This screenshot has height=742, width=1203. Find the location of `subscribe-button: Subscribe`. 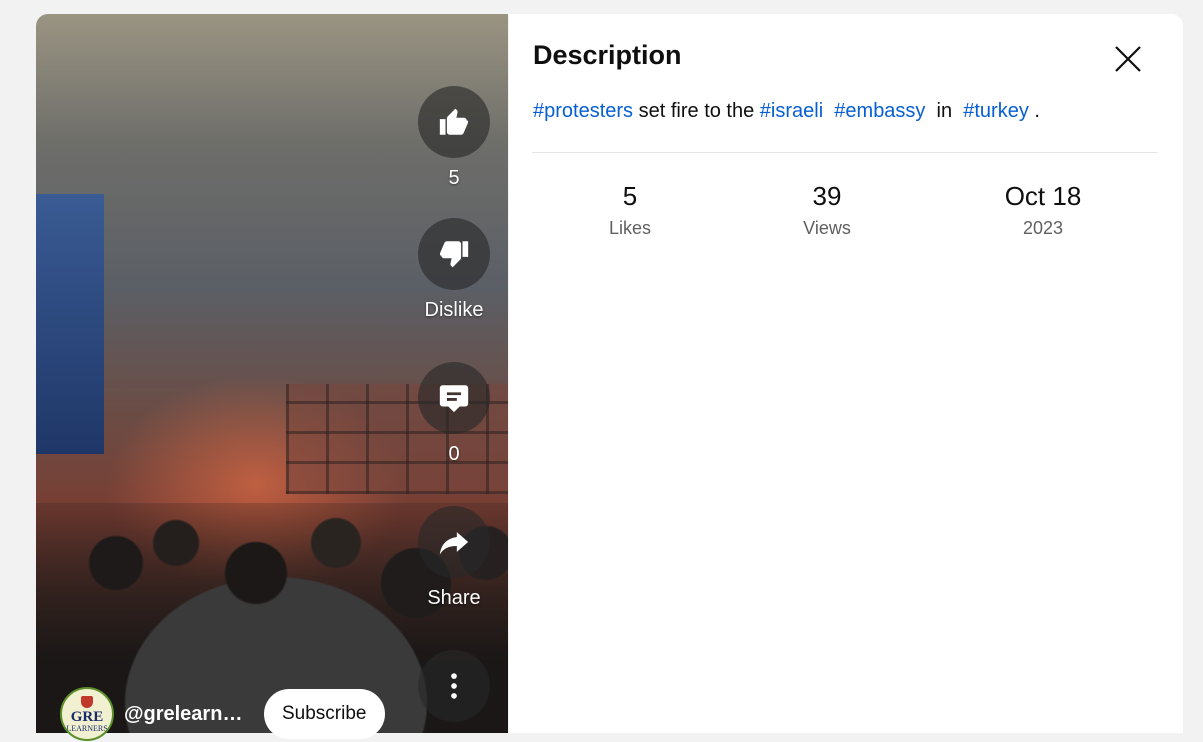

subscribe-button: Subscribe is located at coordinates (324, 714).